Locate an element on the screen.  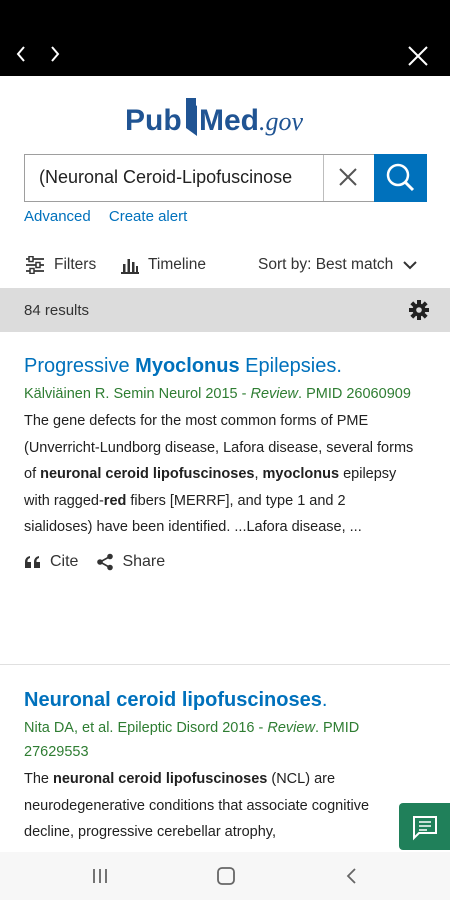
clear-search-button is located at coordinates (347, 178).